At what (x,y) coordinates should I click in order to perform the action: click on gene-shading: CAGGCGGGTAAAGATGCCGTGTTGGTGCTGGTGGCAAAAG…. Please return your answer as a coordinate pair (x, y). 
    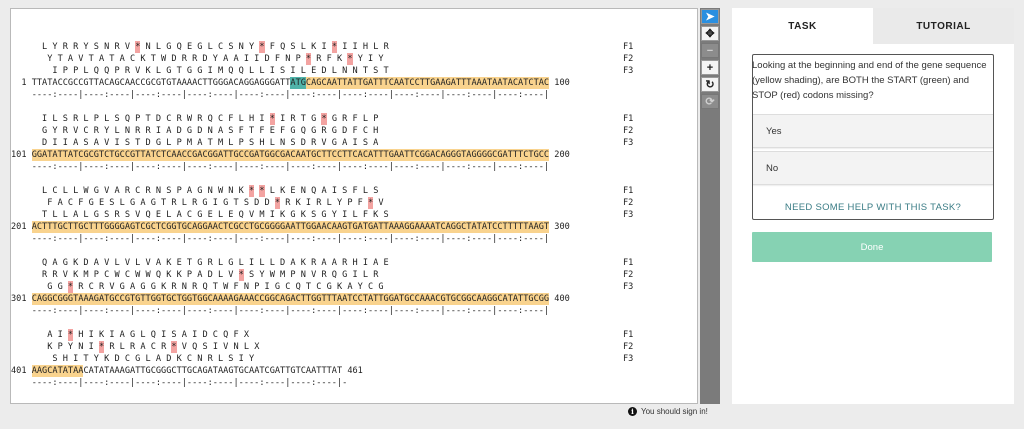
    Looking at the image, I should click on (290, 299).